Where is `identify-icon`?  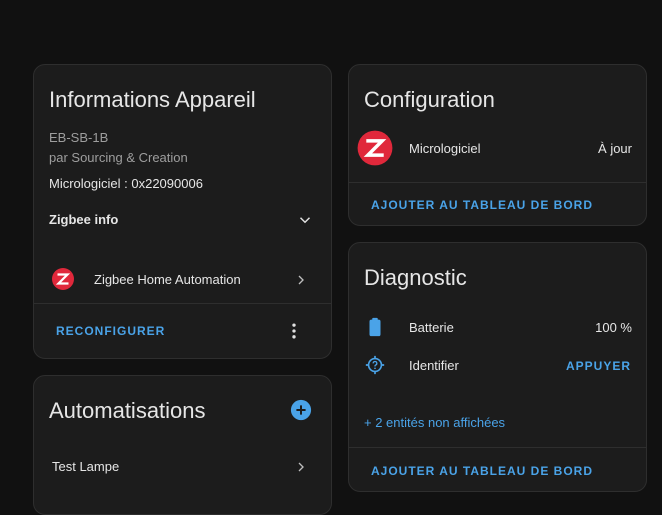 identify-icon is located at coordinates (375, 365).